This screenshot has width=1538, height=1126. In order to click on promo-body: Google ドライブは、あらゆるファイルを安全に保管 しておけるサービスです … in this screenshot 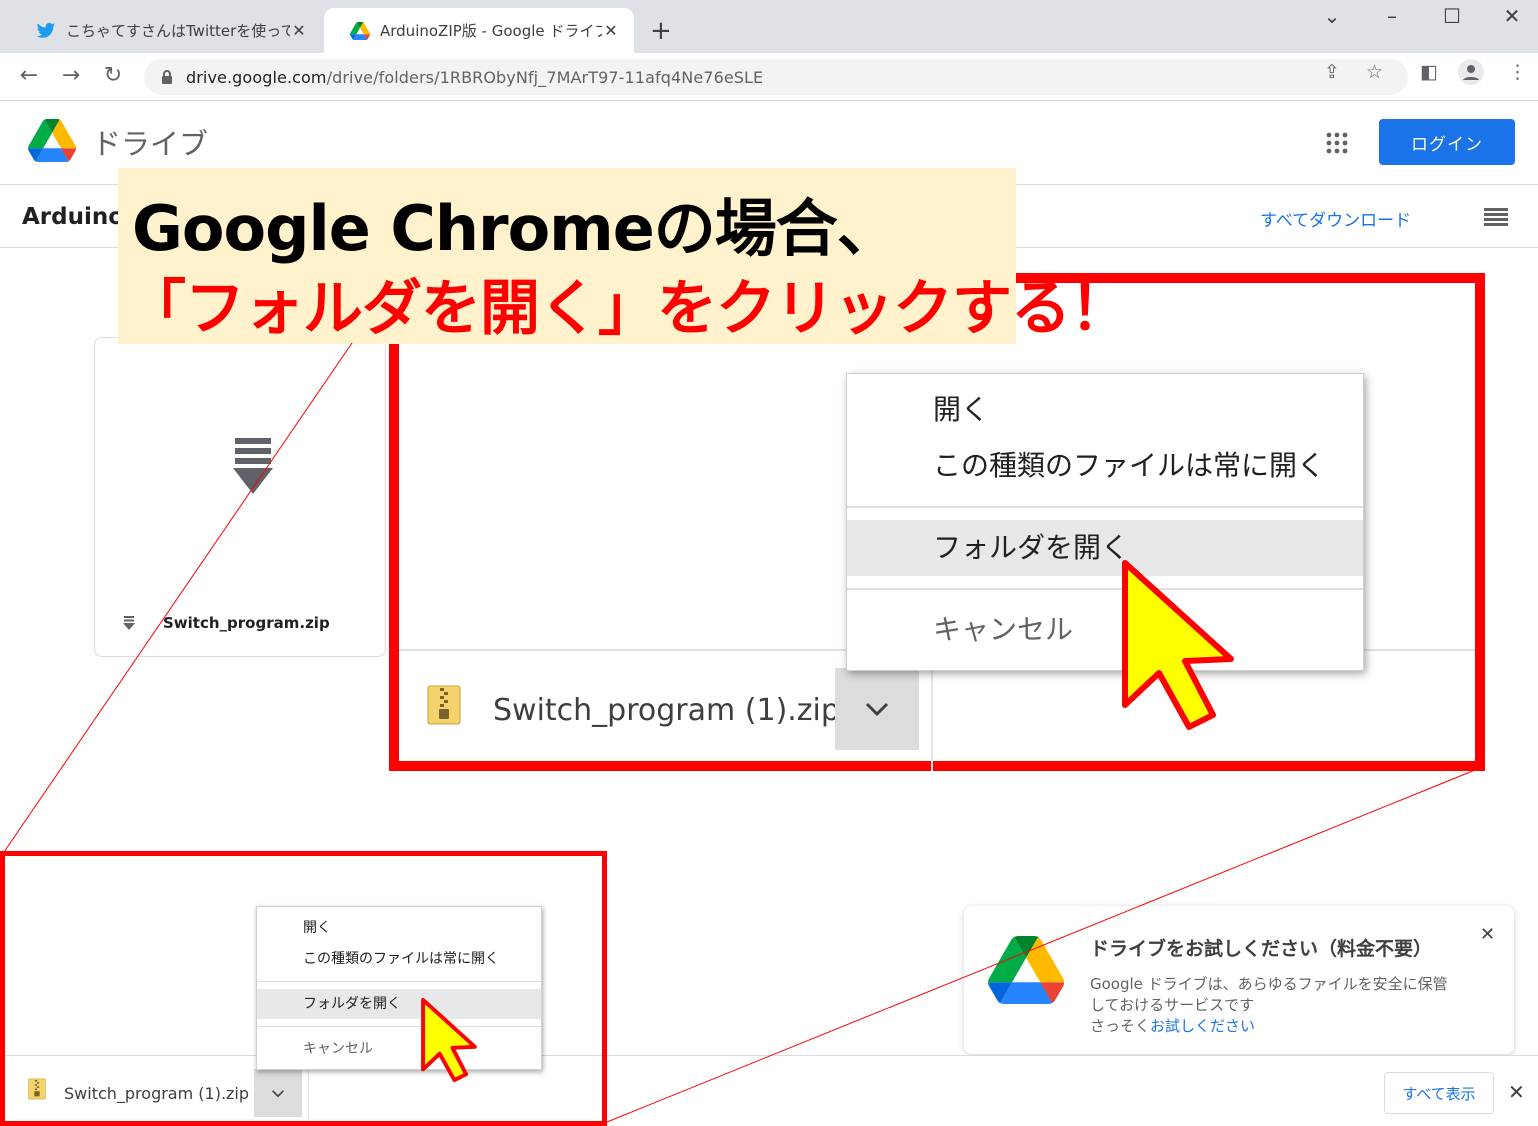, I will do `click(1295, 1005)`.